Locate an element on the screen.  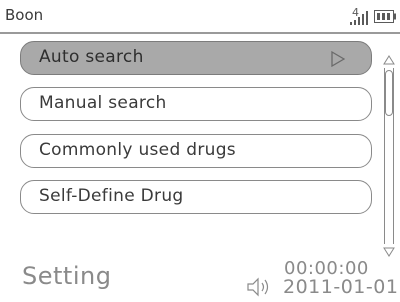
scrollbar-thumb is located at coordinates (389, 93).